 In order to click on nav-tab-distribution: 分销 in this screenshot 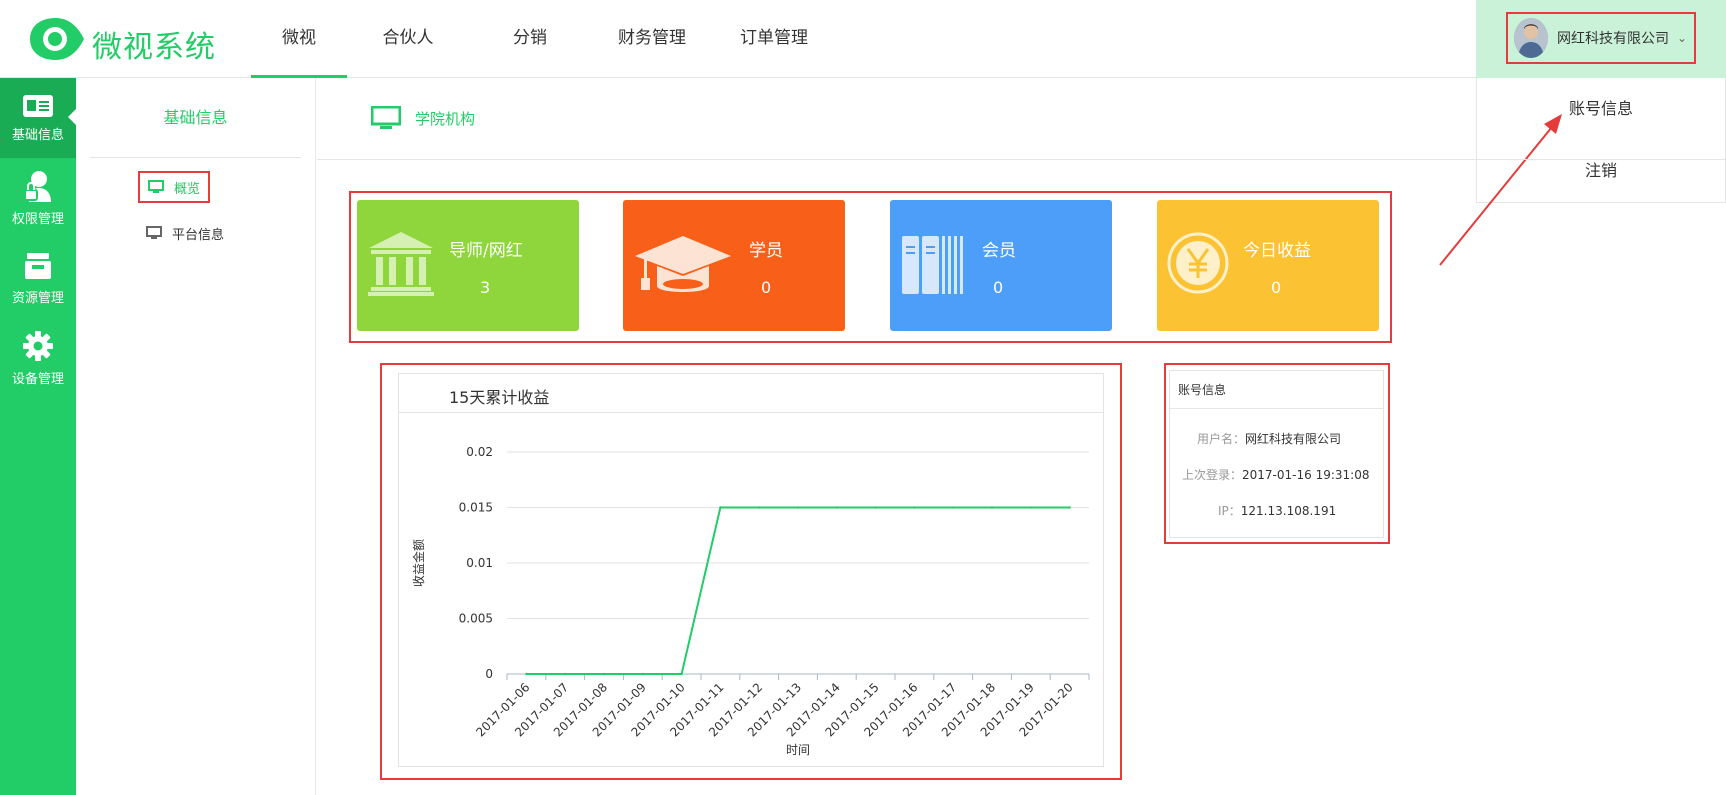, I will do `click(530, 39)`.